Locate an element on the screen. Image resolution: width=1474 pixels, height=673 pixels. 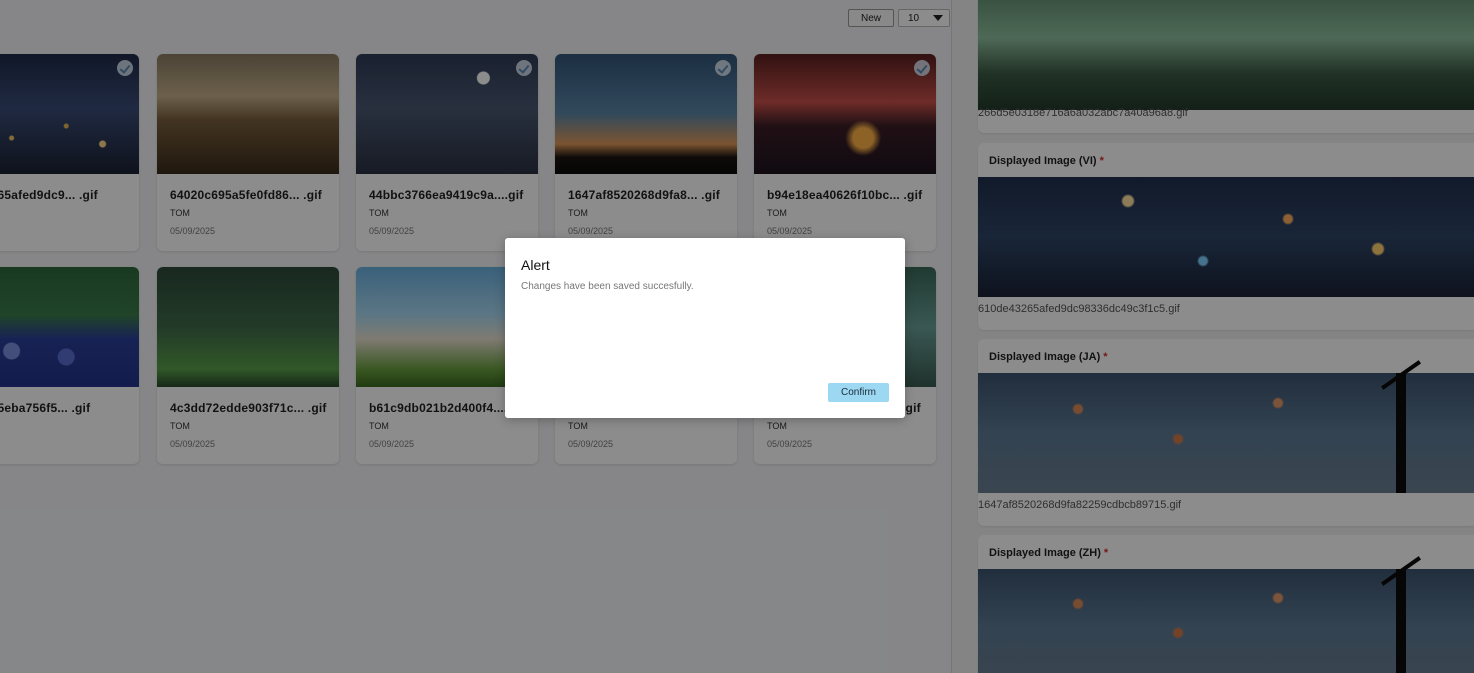
dialog-message: Changes have been saved succesfully. is located at coordinates (607, 286).